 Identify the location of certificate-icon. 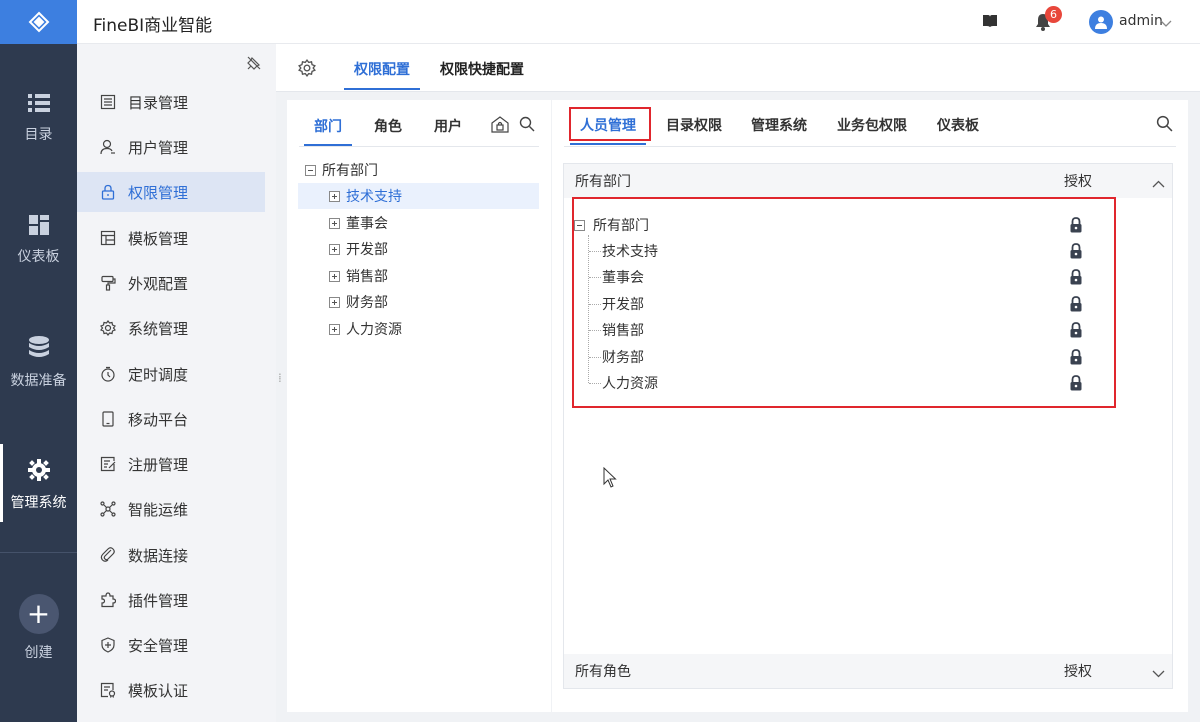
(108, 690).